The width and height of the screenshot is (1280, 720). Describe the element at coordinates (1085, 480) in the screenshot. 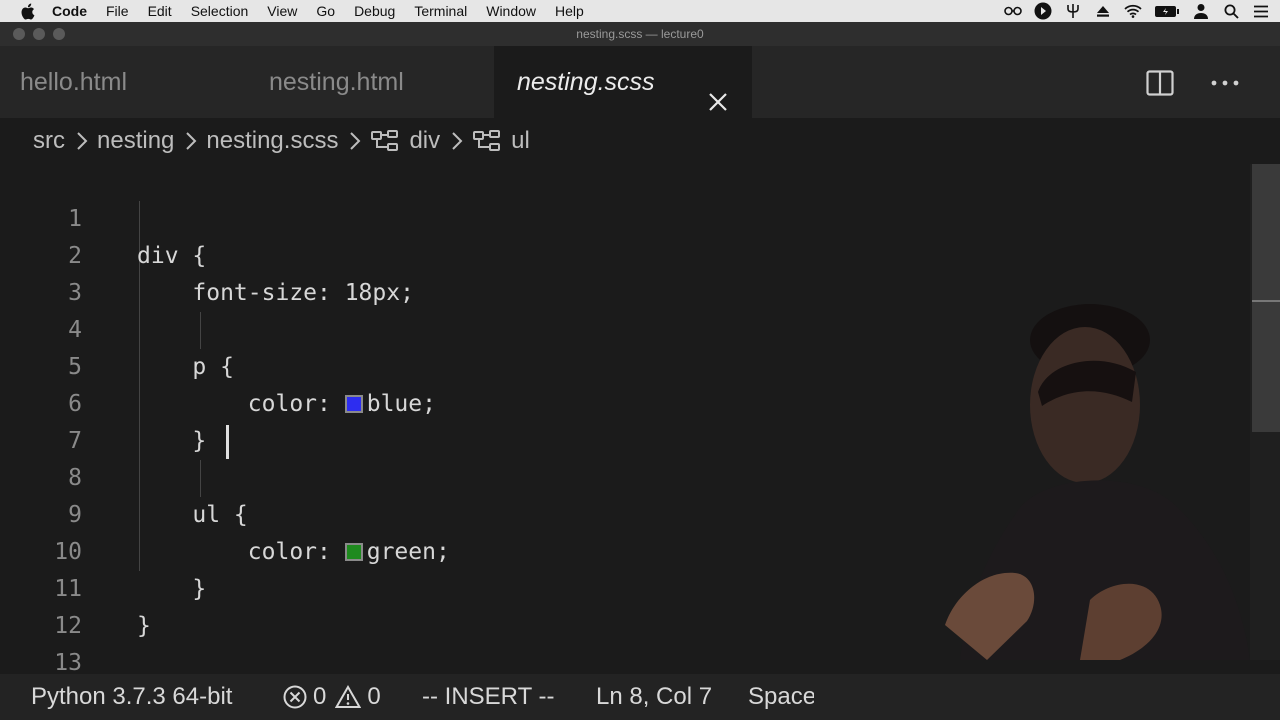

I see `instructor-video-overlay` at that location.